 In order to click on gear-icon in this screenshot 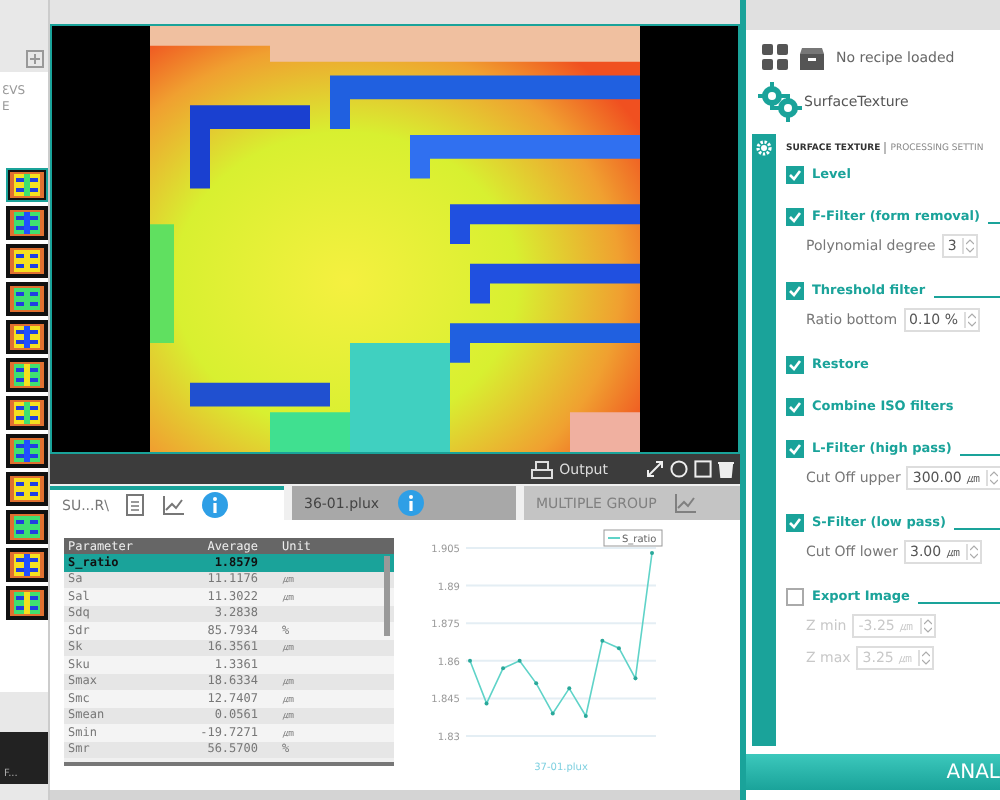, I will do `click(780, 102)`.